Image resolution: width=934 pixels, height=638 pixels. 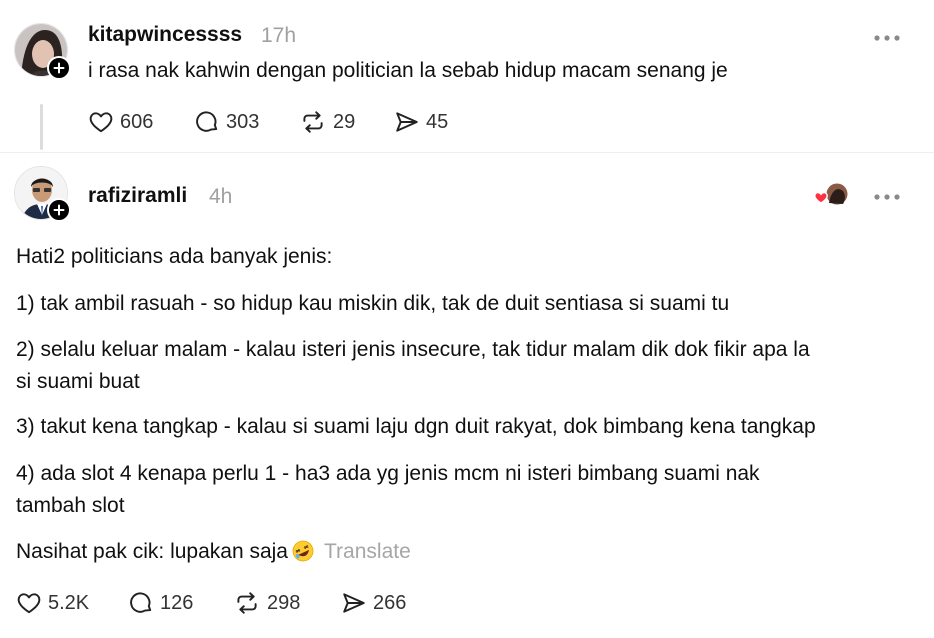 I want to click on repost-button: 29, so click(x=327, y=122).